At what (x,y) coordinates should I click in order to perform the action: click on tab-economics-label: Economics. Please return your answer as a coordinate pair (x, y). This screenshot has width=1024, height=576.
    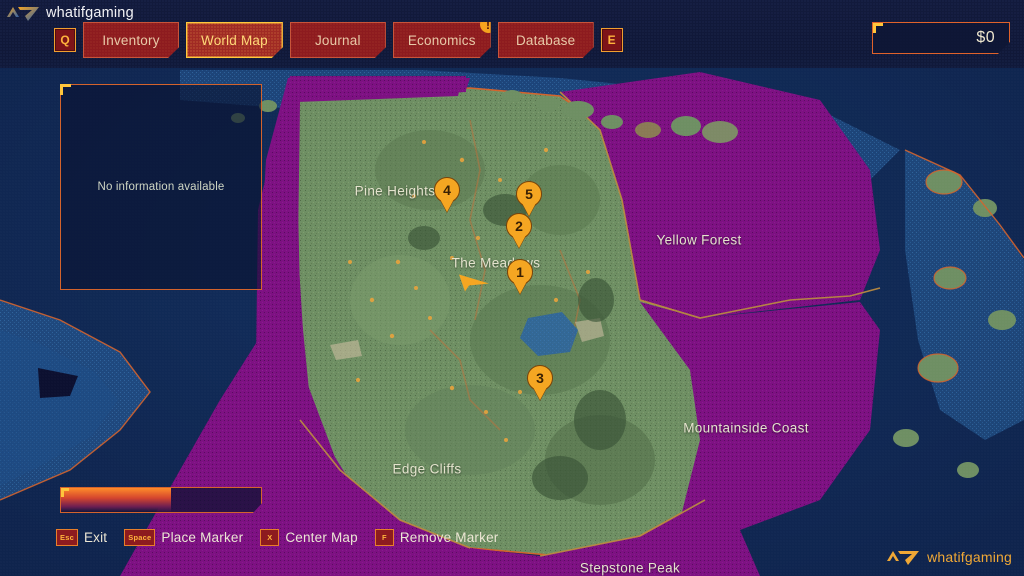
    Looking at the image, I should click on (441, 40).